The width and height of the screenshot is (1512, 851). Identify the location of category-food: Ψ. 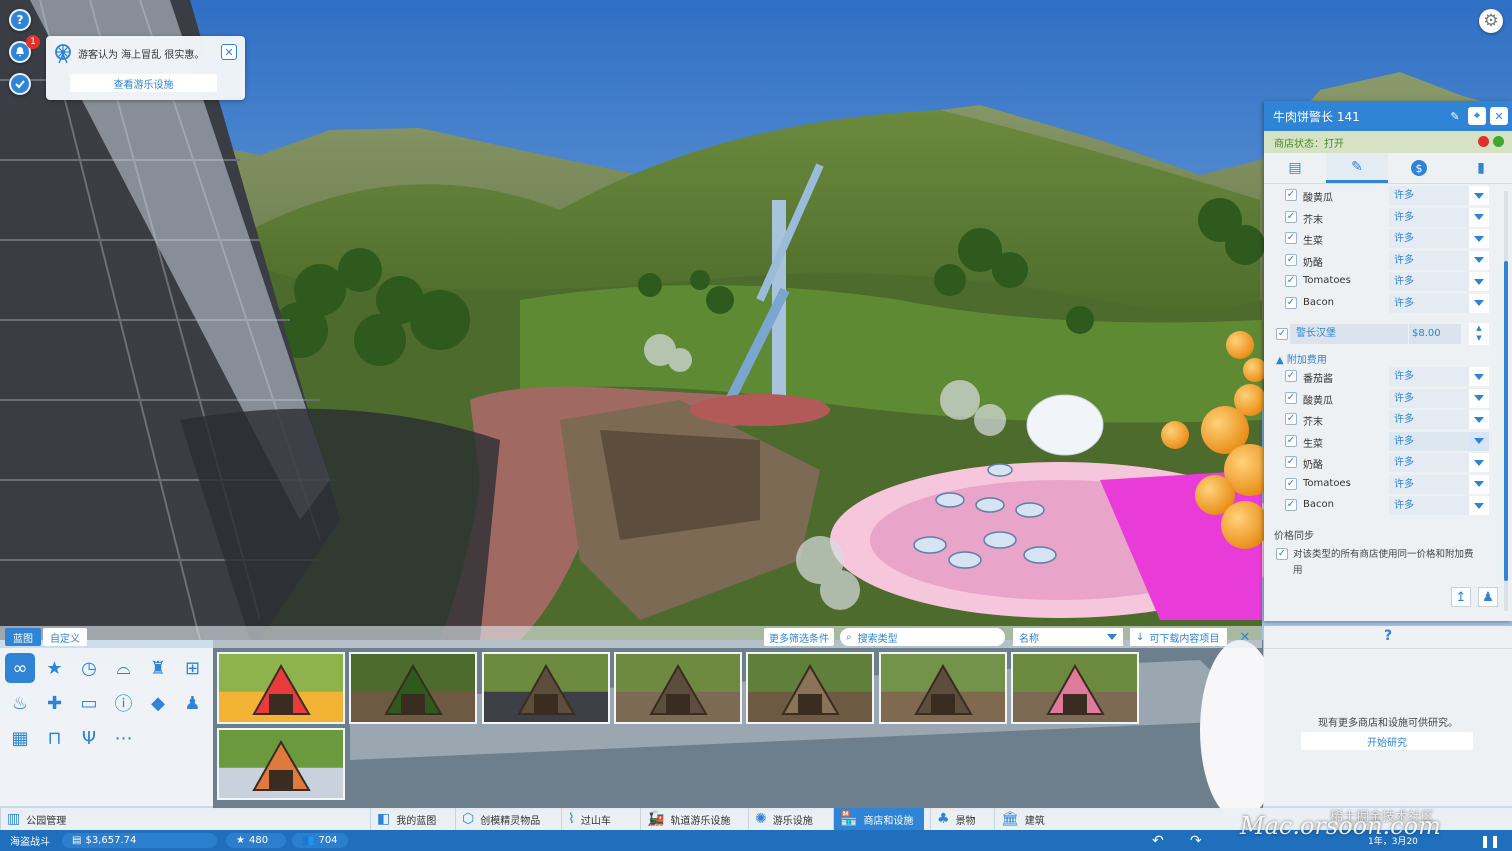
(89, 738).